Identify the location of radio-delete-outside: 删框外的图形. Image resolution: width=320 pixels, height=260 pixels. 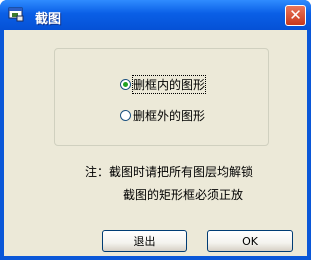
(162, 115).